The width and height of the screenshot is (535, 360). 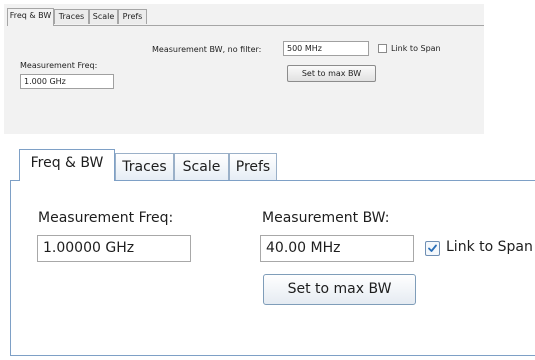 I want to click on top-tab-prefs: Prefs, so click(x=132, y=16).